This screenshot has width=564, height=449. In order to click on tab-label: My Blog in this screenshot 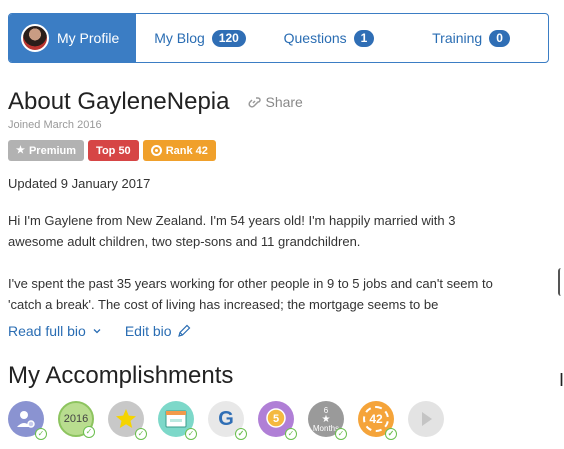, I will do `click(179, 38)`.